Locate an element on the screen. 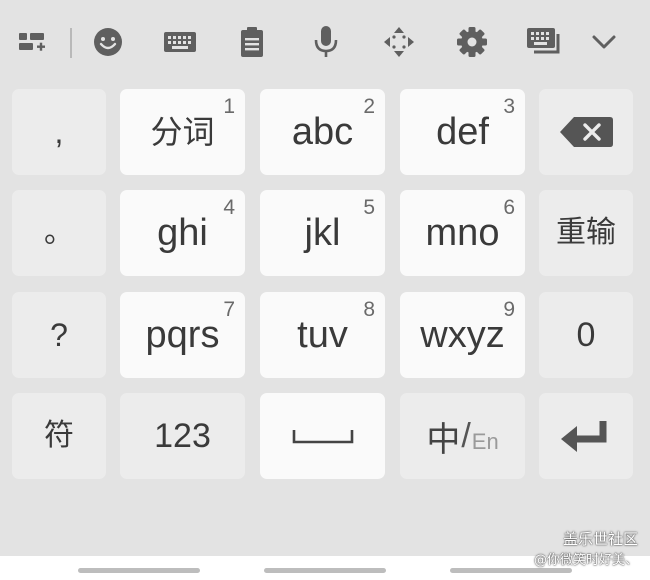 The height and width of the screenshot is (580, 650). key-period: 。 is located at coordinates (59, 233).